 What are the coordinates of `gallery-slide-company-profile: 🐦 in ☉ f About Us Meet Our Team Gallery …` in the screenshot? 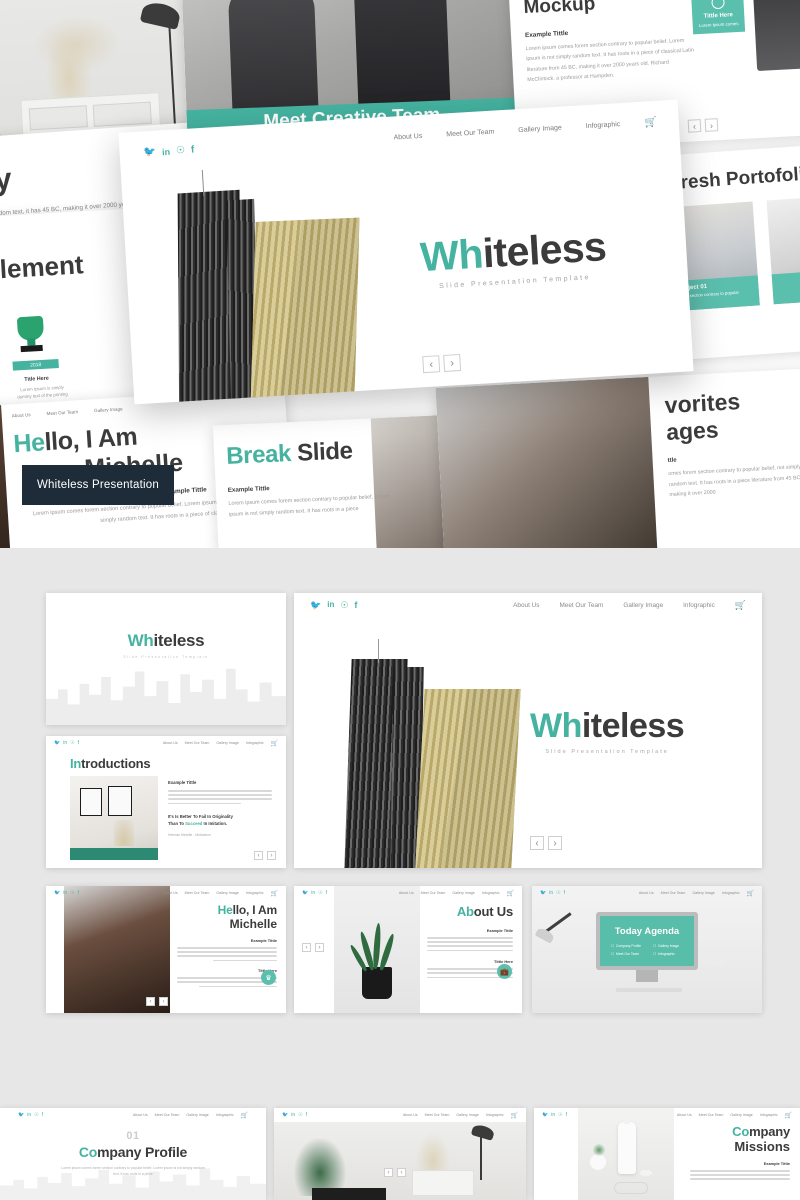 It's located at (133, 1154).